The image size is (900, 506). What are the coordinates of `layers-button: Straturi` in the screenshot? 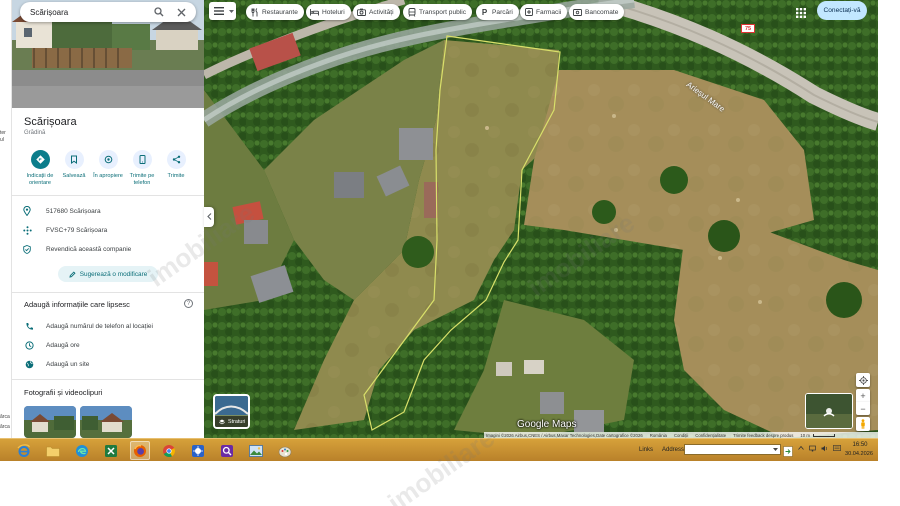 It's located at (231, 411).